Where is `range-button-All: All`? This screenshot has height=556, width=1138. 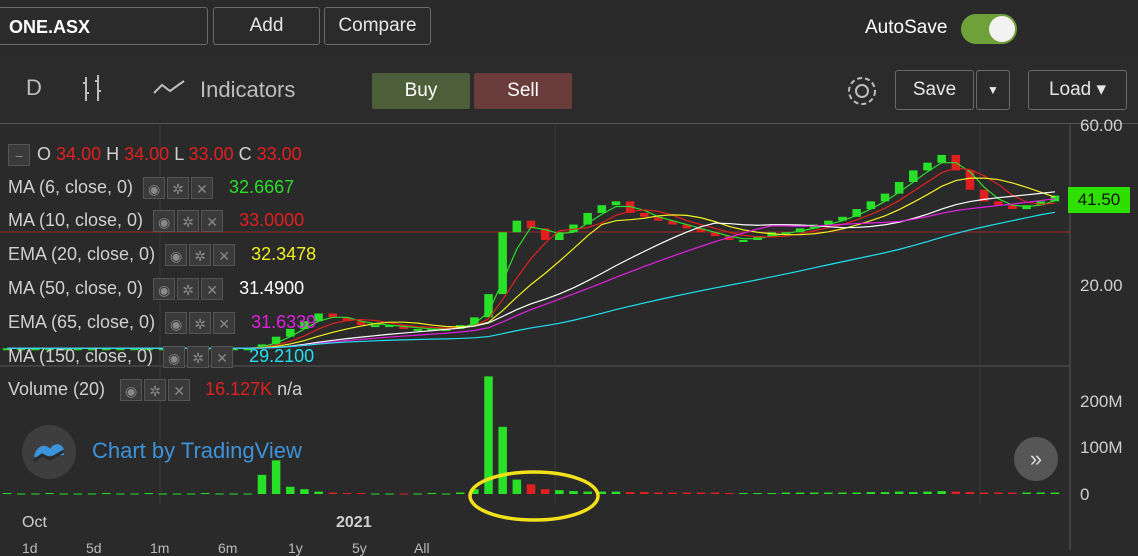 range-button-All: All is located at coordinates (422, 548).